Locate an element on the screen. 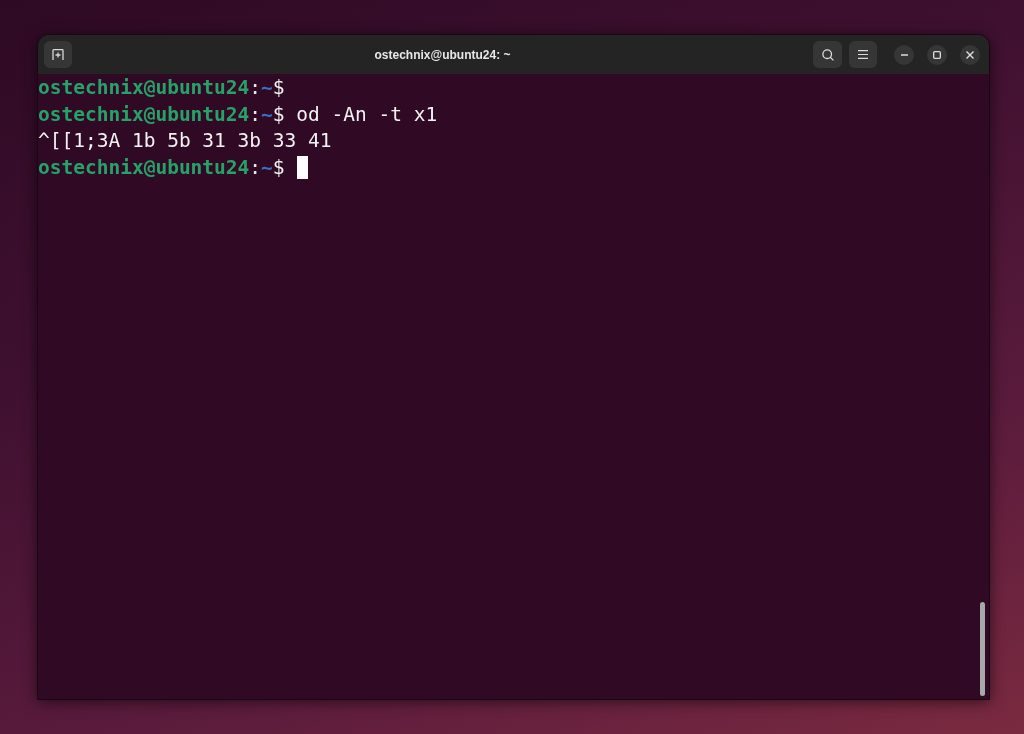  new-tab-icon is located at coordinates (58, 54).